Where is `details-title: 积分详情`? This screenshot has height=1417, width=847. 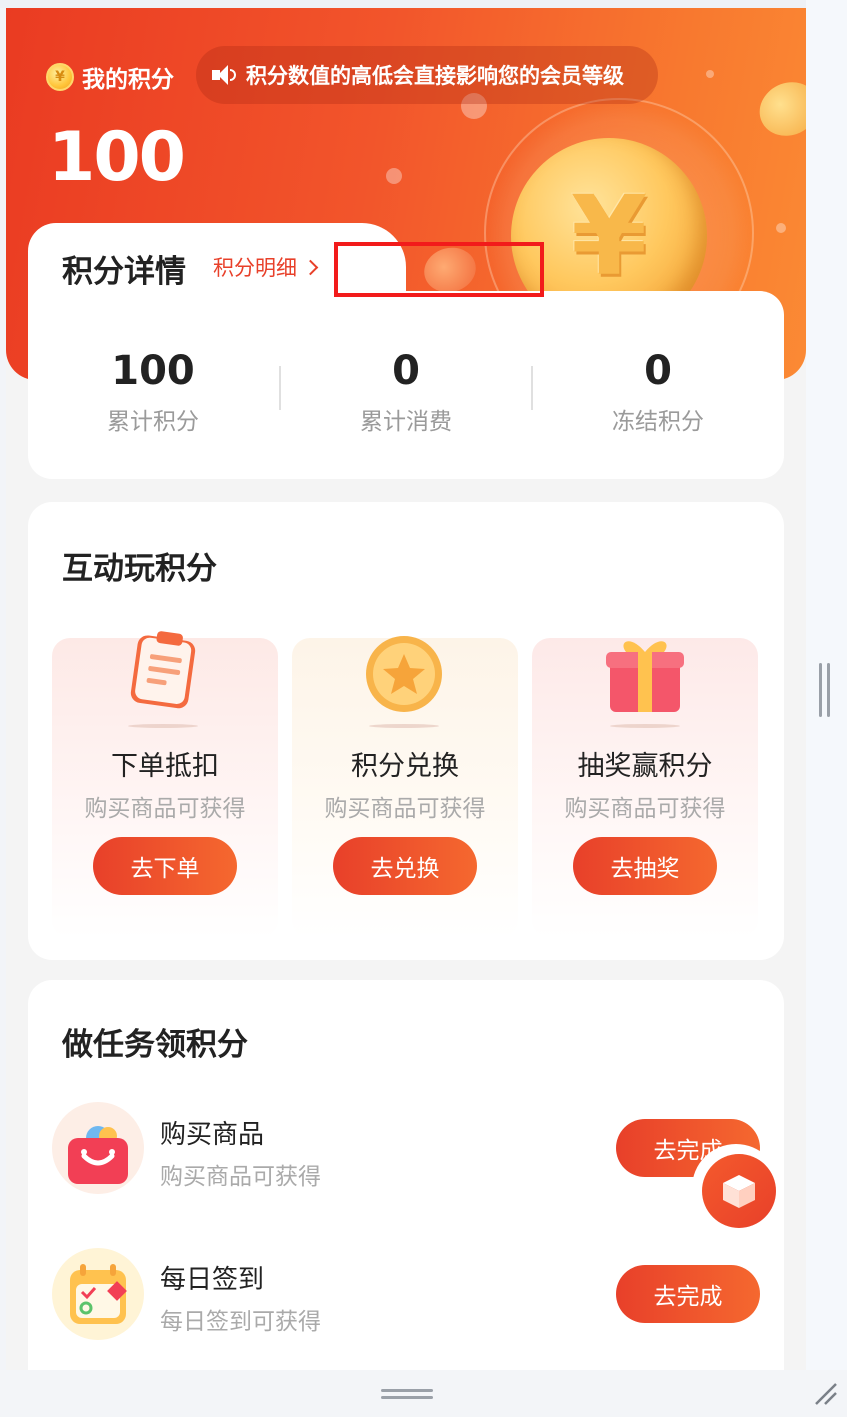 details-title: 积分详情 is located at coordinates (124, 272).